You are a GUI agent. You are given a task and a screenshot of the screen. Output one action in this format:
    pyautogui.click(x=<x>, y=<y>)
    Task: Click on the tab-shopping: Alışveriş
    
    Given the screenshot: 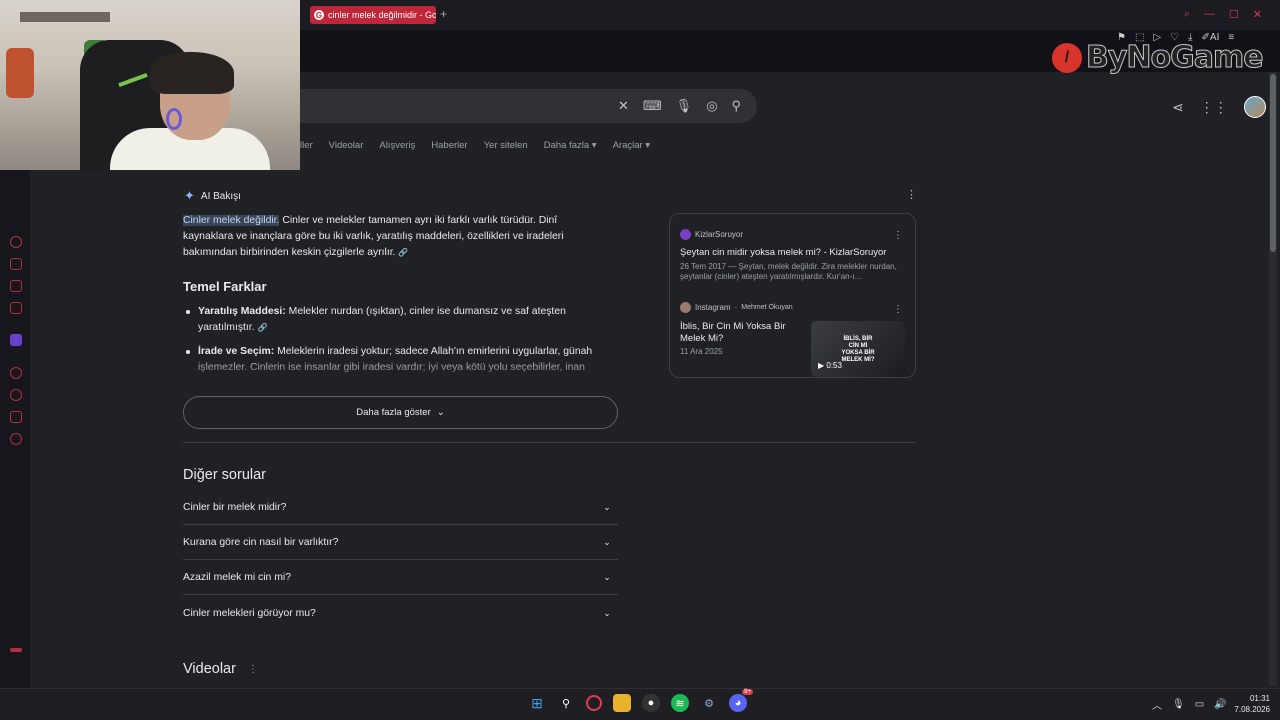 What is the action you would take?
    pyautogui.click(x=397, y=145)
    